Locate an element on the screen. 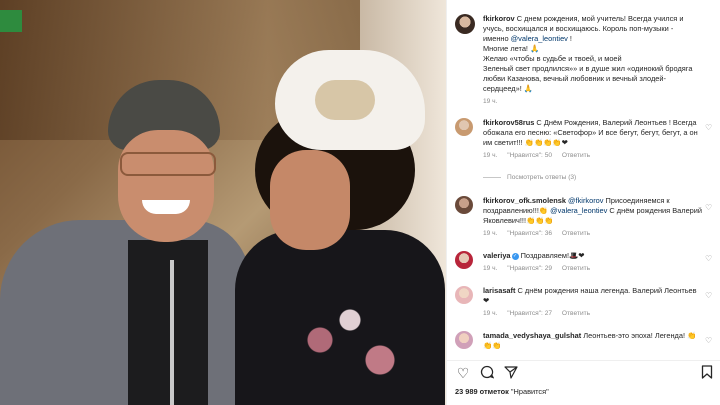 Image resolution: width=720 pixels, height=405 pixels. caption-text: ! is located at coordinates (569, 38).